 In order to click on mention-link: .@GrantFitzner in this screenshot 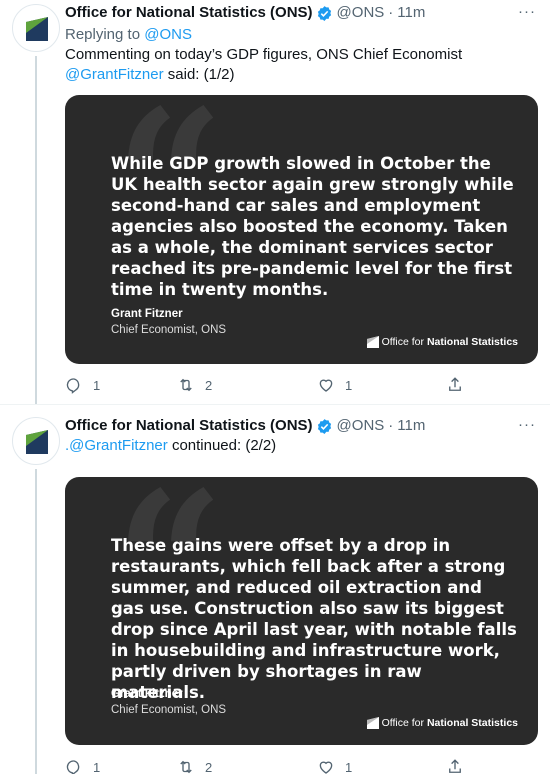, I will do `click(116, 445)`.